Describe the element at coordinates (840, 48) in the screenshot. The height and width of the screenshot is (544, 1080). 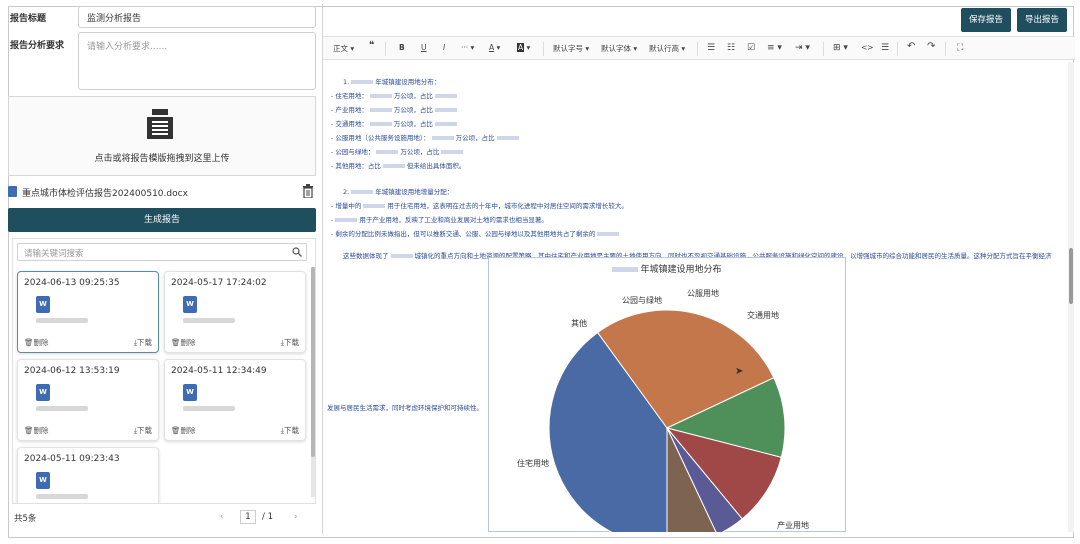
I see `table-dropdown: ⊞ ▾` at that location.